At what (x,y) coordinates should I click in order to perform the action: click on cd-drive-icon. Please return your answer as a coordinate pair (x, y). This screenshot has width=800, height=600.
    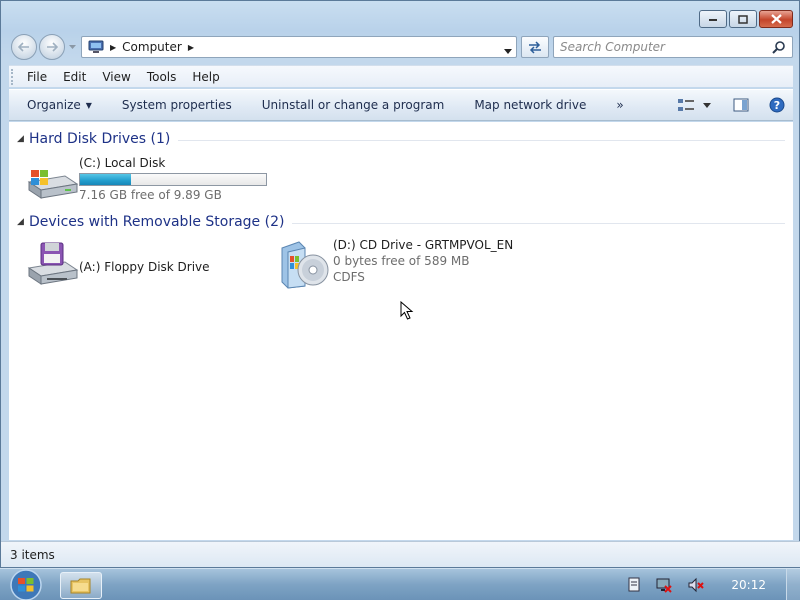
    Looking at the image, I should click on (306, 264).